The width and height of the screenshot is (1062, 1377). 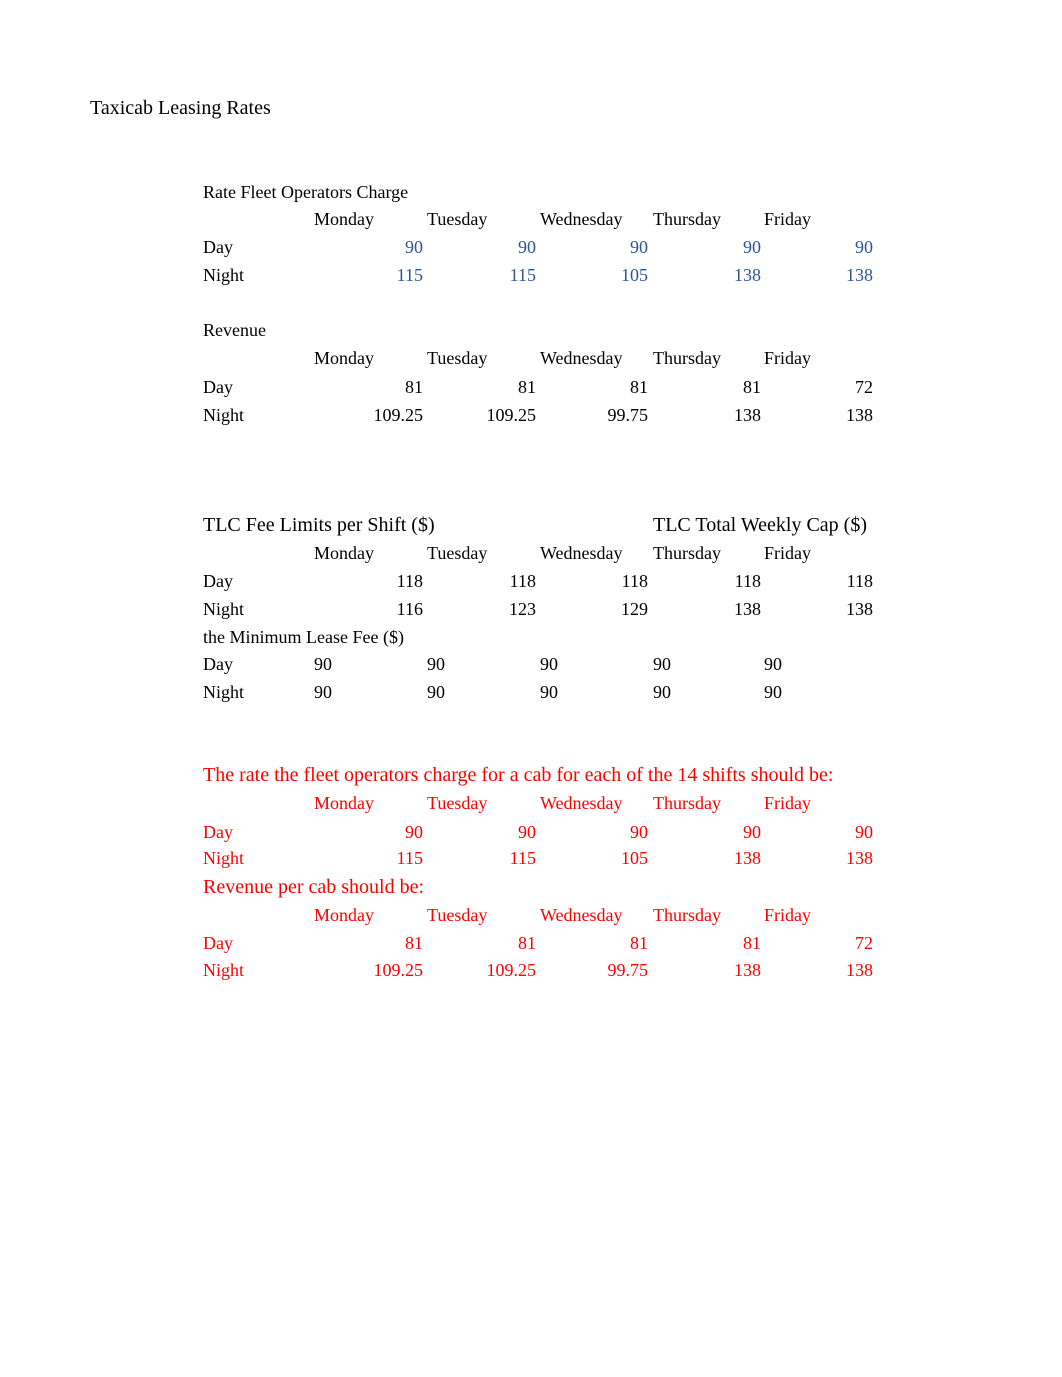 I want to click on cell-night-friday: 90, so click(x=773, y=692).